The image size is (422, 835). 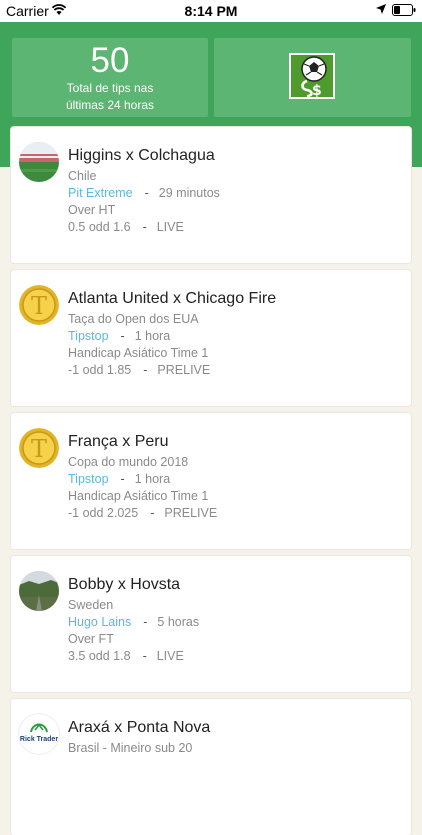 I want to click on tips-summary-tile: 50 Total de tips nas últimas 24 horas, so click(x=110, y=77).